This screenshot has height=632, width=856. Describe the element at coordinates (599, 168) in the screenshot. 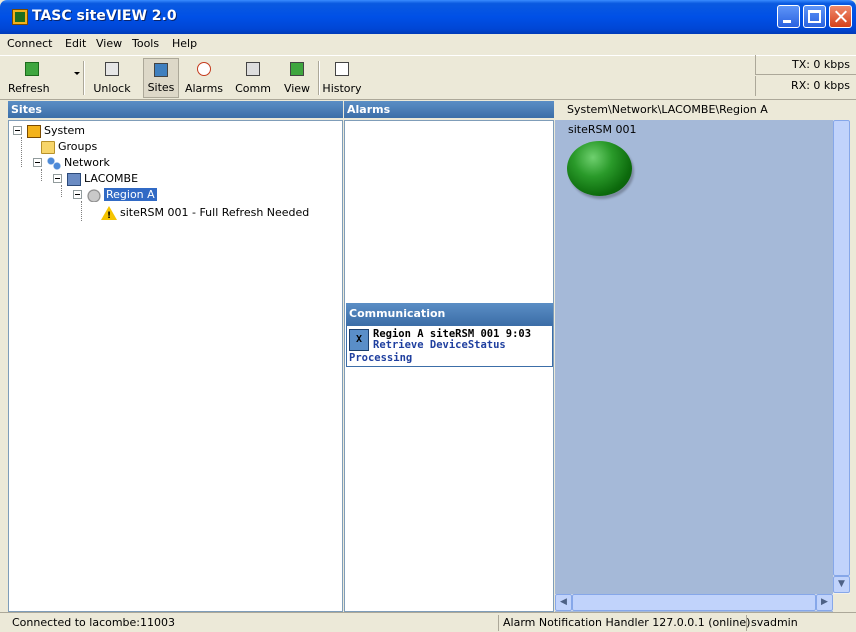

I see `device-status-indicator` at that location.